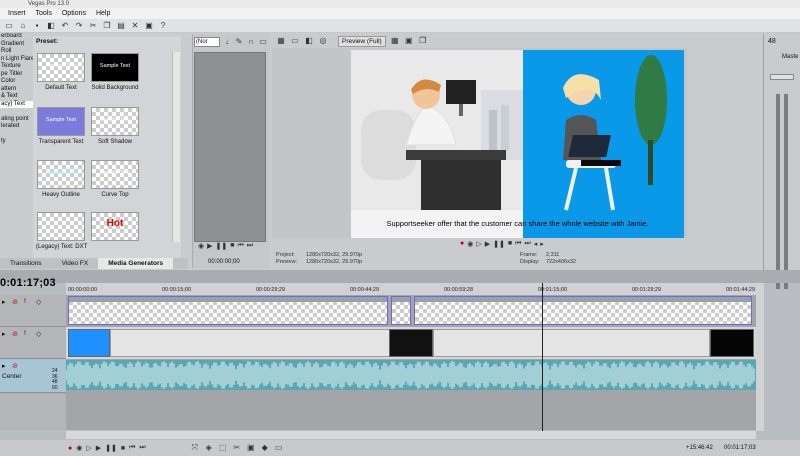  What do you see at coordinates (237, 448) in the screenshot?
I see `split-icon: ✂` at bounding box center [237, 448].